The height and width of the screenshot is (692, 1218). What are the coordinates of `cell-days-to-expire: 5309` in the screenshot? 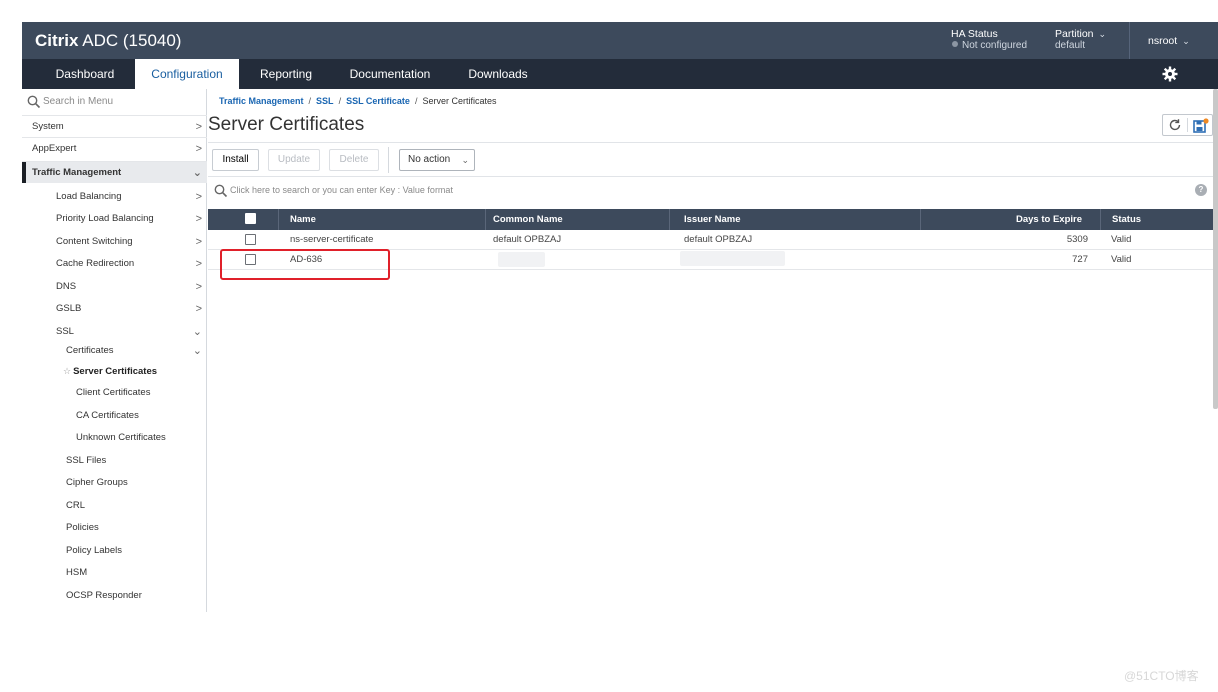 It's located at (1077, 239).